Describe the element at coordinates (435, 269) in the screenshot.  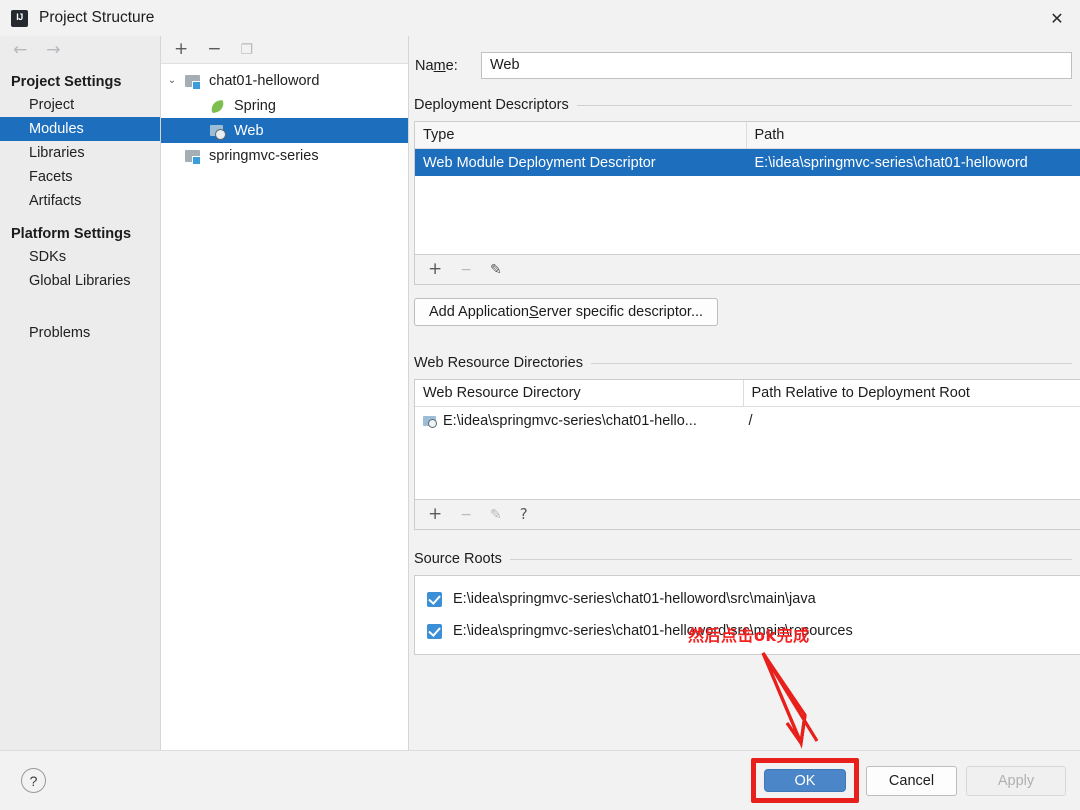
I see `add-descriptor-icon: +` at that location.